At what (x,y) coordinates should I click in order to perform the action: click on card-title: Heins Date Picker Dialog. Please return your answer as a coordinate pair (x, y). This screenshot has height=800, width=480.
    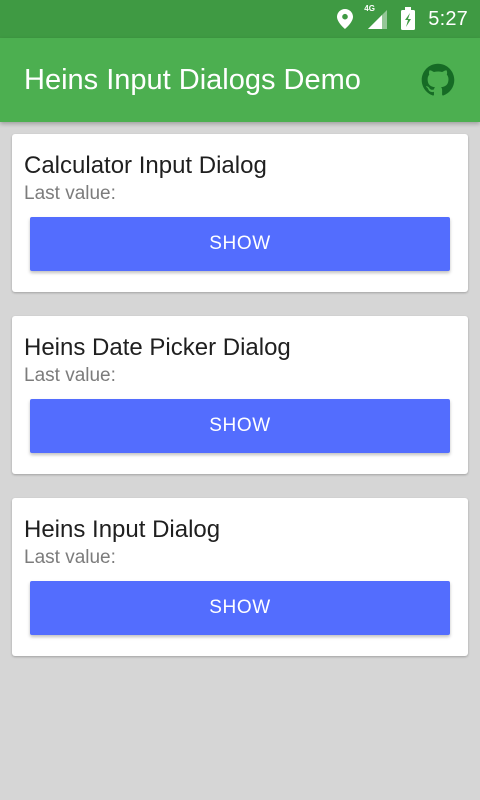
    Looking at the image, I should click on (157, 347).